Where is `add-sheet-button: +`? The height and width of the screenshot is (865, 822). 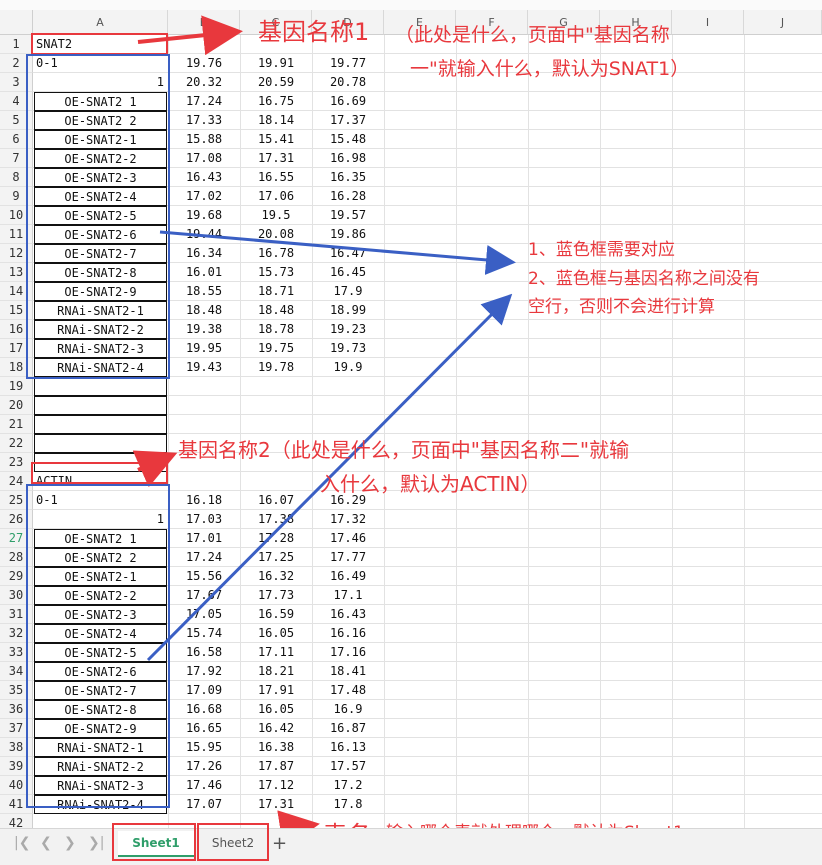
add-sheet-button: + is located at coordinates (279, 843).